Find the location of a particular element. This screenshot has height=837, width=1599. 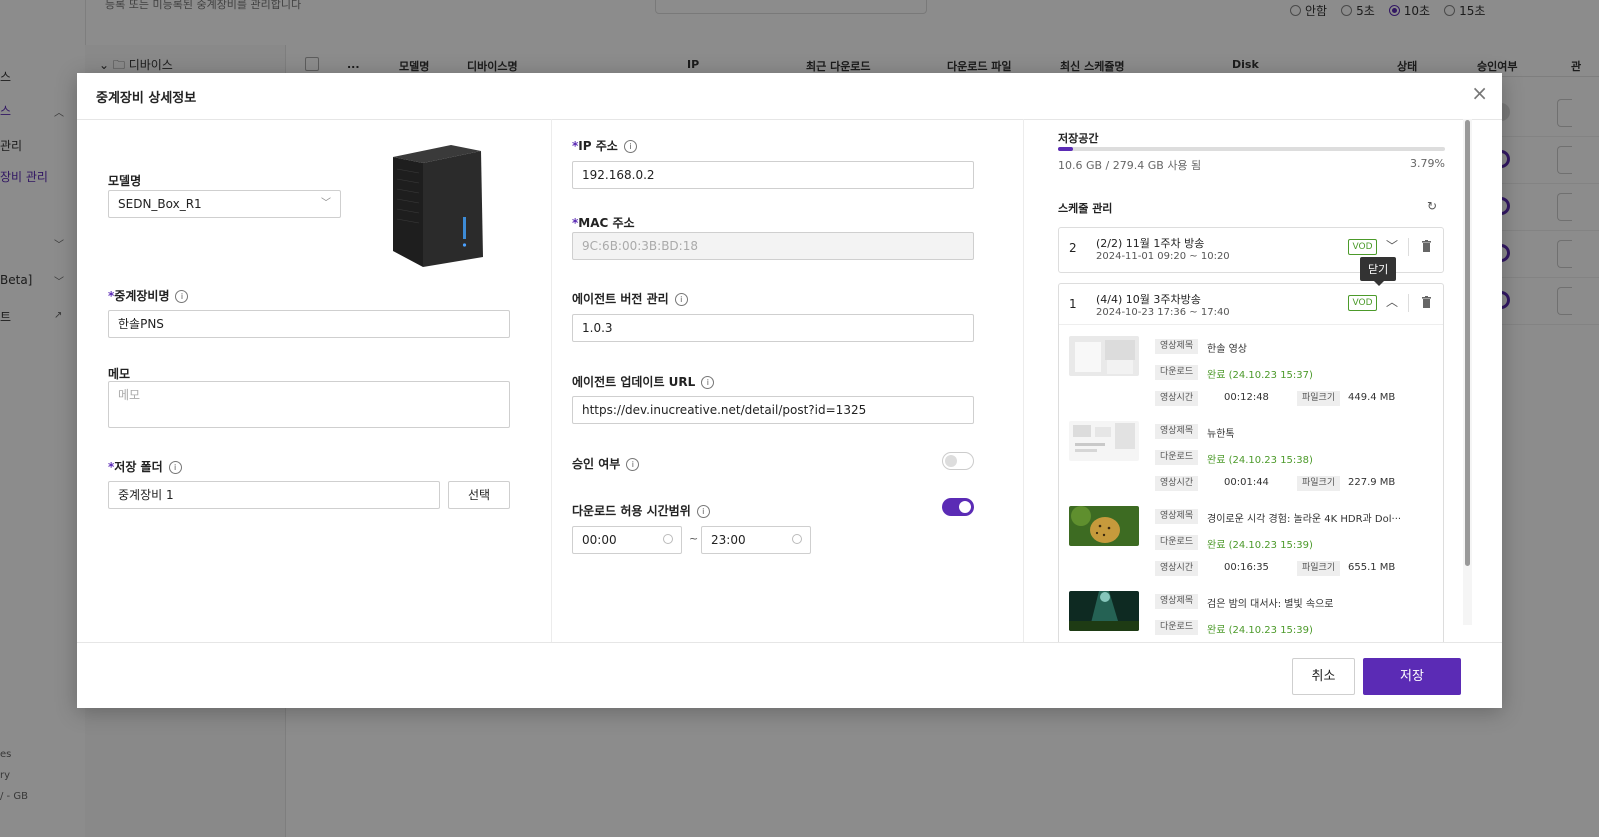

agent-url-label-text: 에이전트 업데이트 URL is located at coordinates (634, 382).